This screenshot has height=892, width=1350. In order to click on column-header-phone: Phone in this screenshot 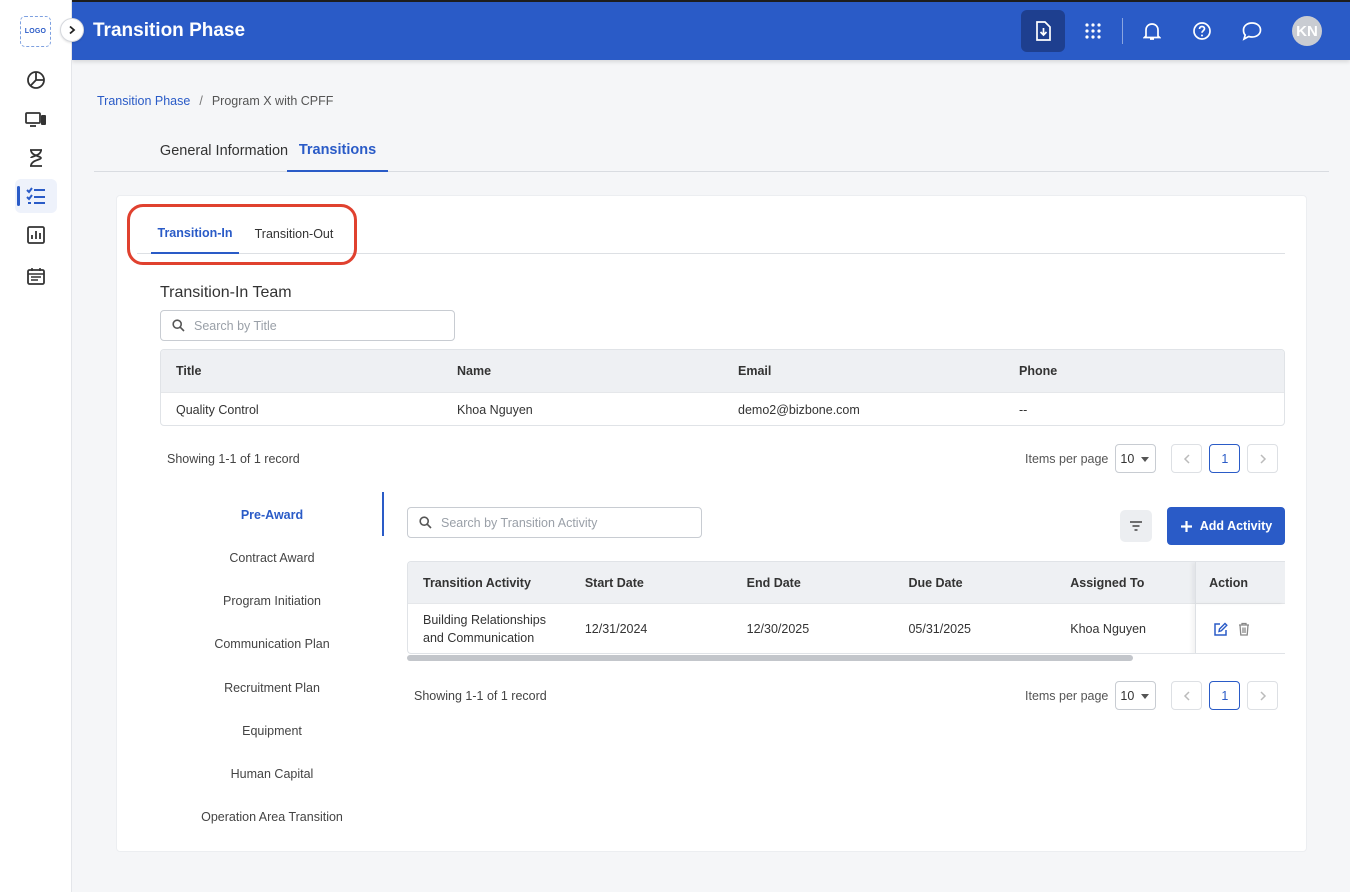, I will do `click(1038, 371)`.